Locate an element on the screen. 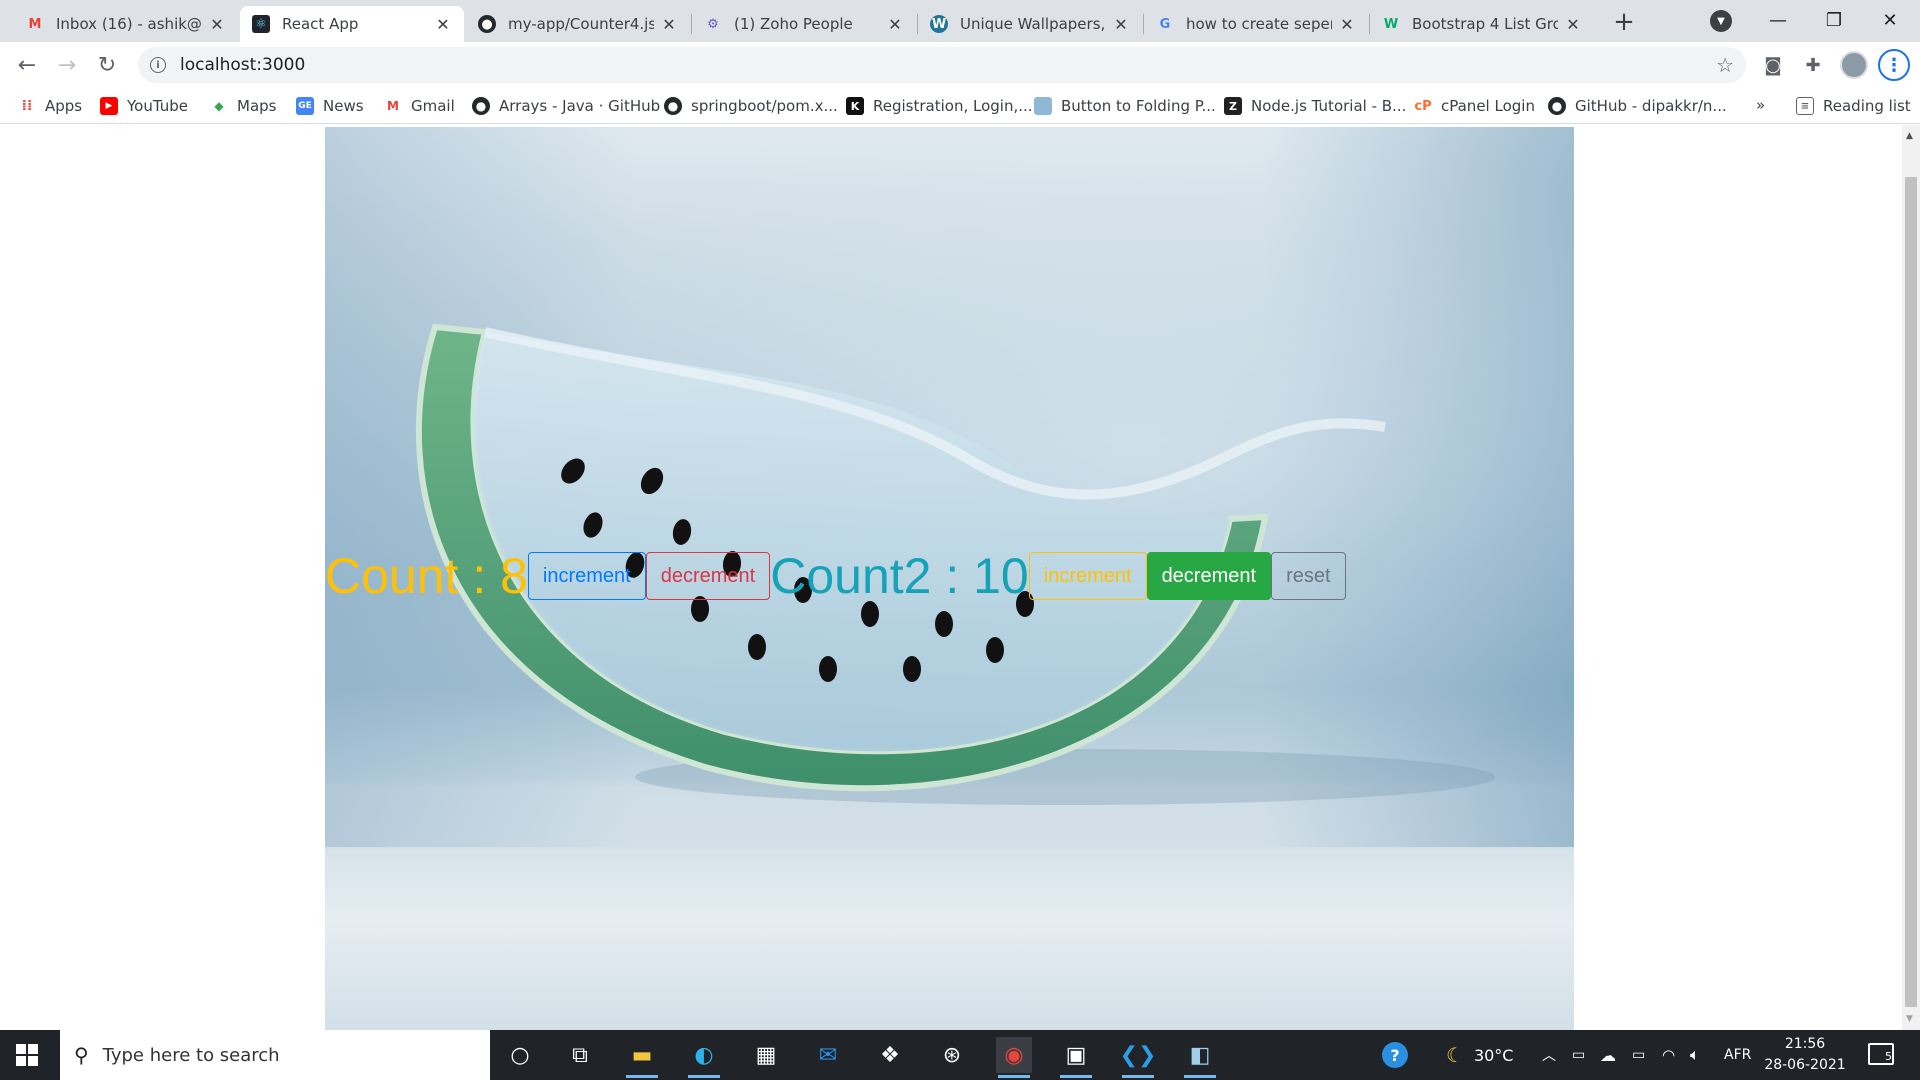  gmail-icon: M is located at coordinates (35, 24).